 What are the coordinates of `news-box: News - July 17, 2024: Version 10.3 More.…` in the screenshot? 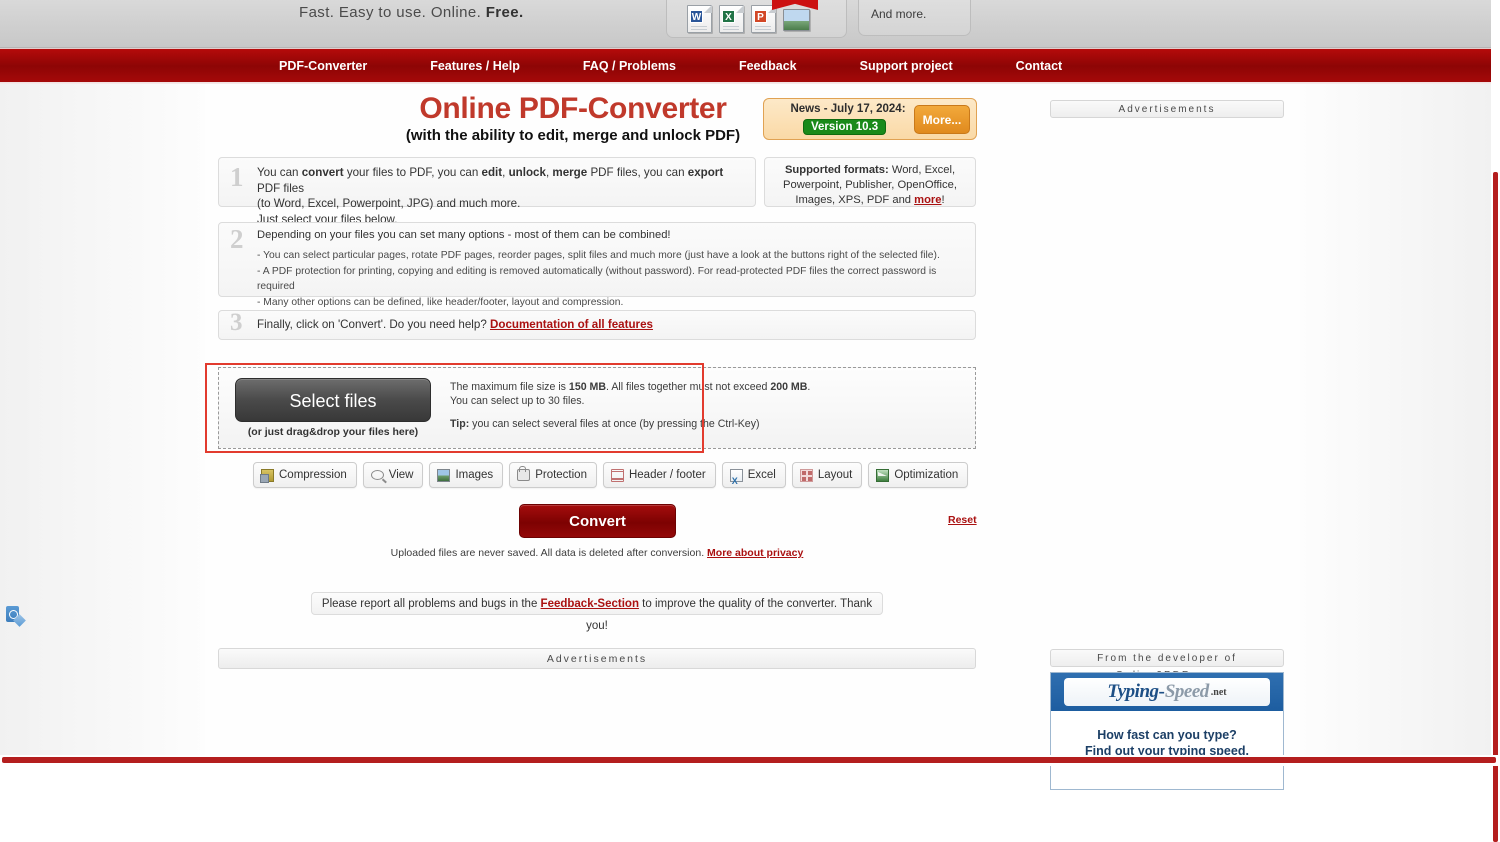 It's located at (870, 119).